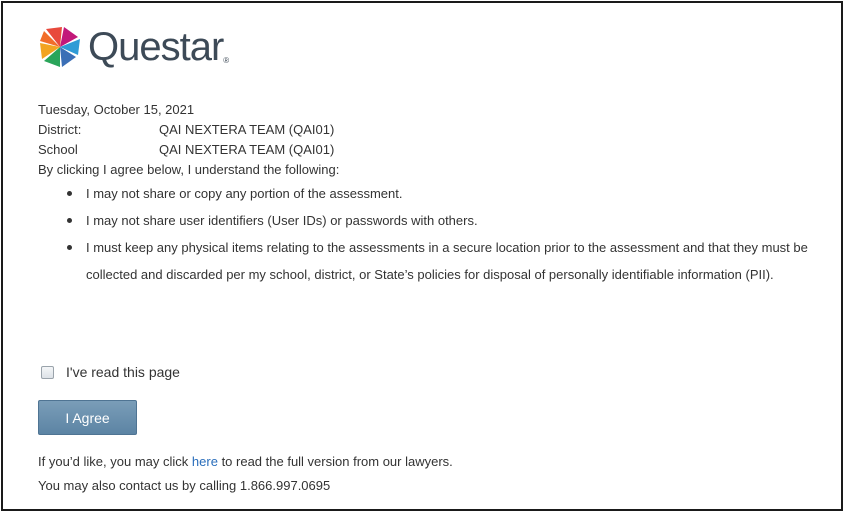  I want to click on read-checkbox-label: I've read this page, so click(123, 372).